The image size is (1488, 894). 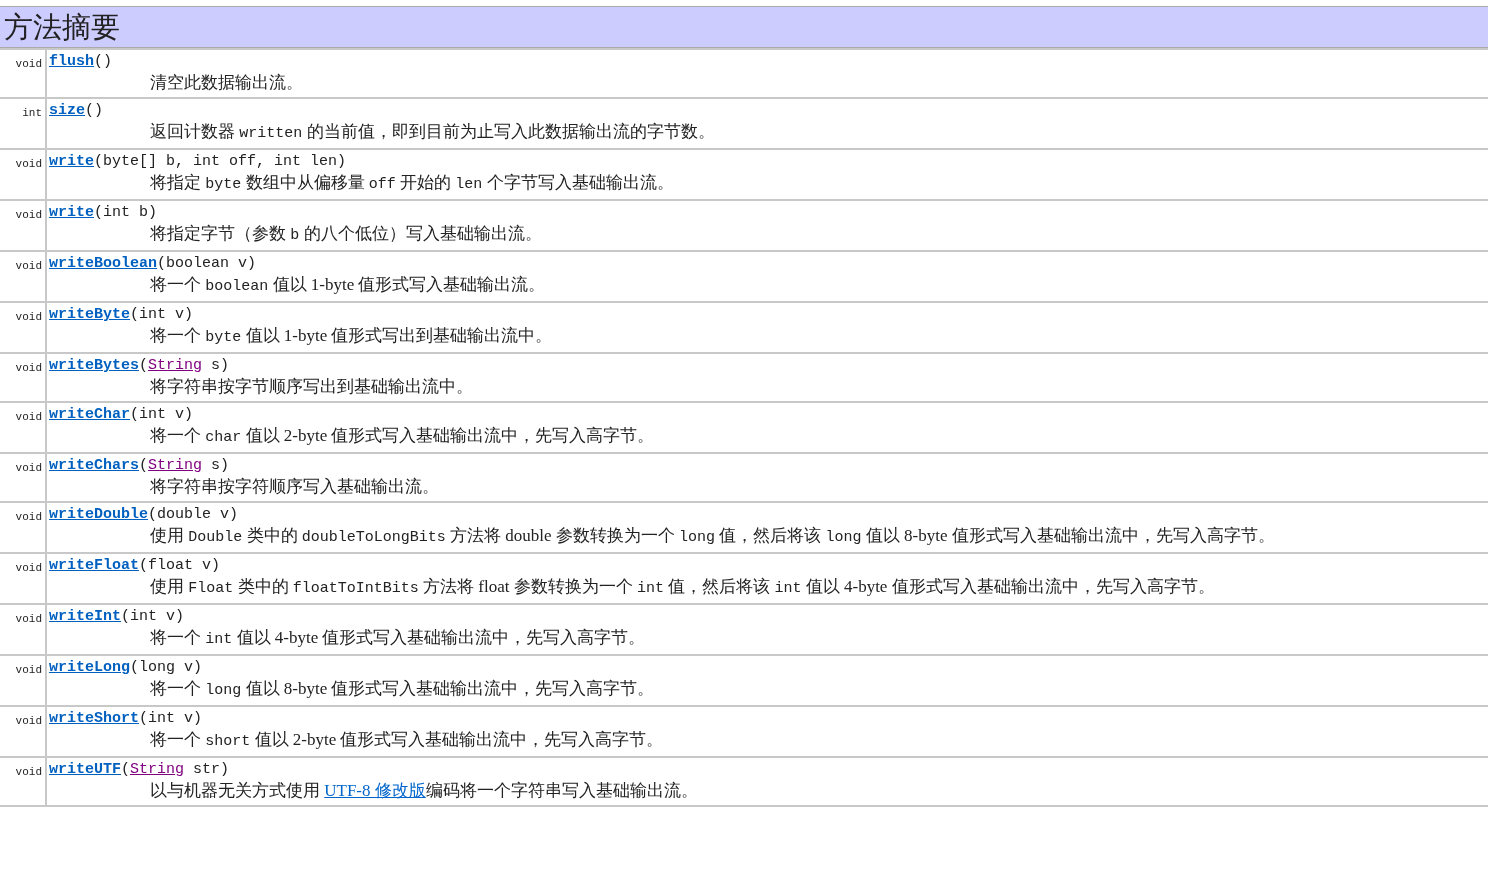 What do you see at coordinates (71, 61) in the screenshot?
I see `method-link: flush` at bounding box center [71, 61].